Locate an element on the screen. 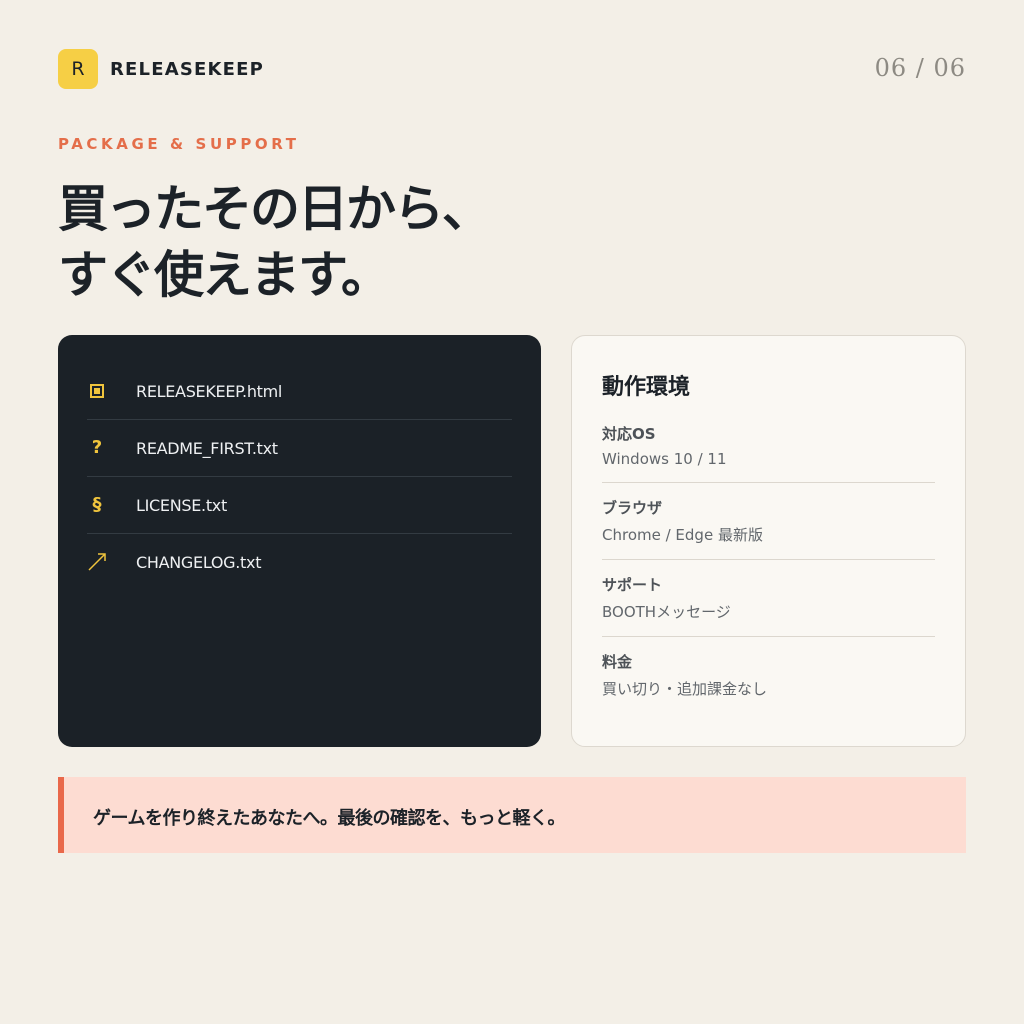  callout-text: ゲームを作り終えたあなたへ。最後の確認を、もっと軽く。 is located at coordinates (329, 818).